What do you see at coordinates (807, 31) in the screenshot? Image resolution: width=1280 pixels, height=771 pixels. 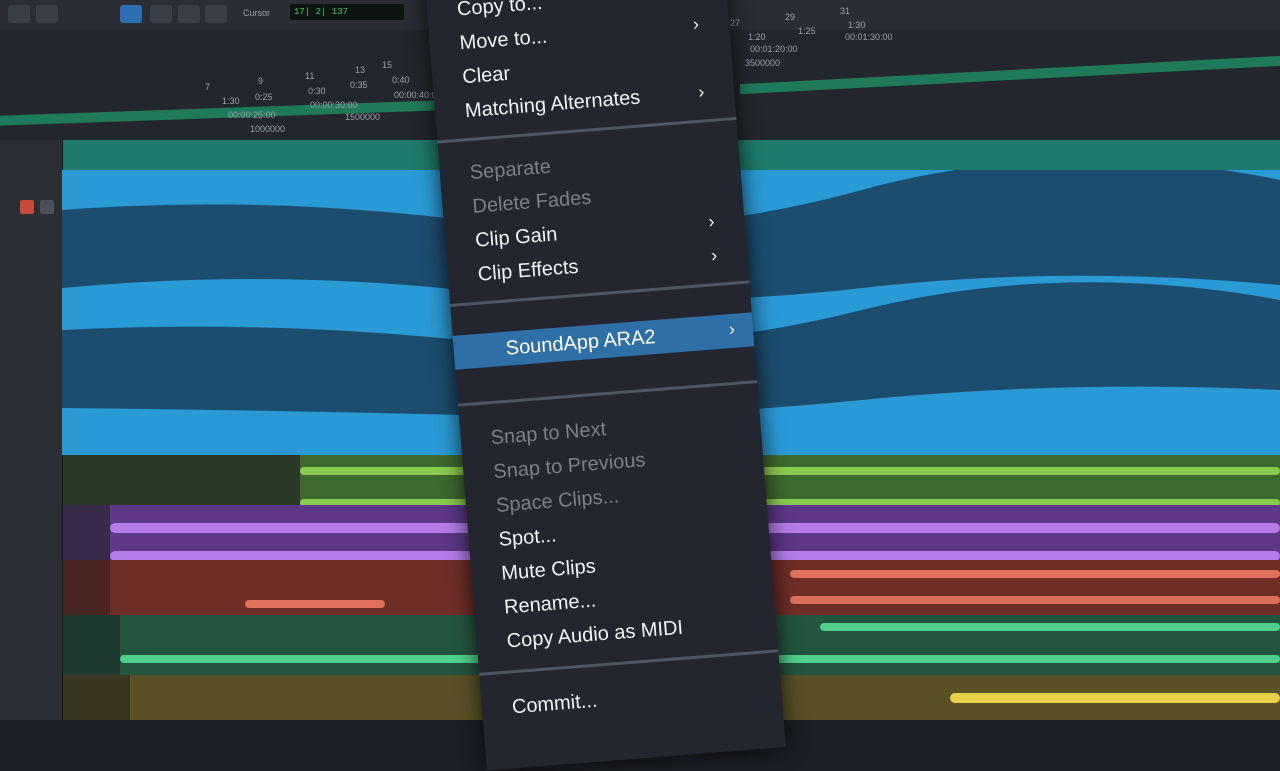 I see `time-tick: 1:25` at bounding box center [807, 31].